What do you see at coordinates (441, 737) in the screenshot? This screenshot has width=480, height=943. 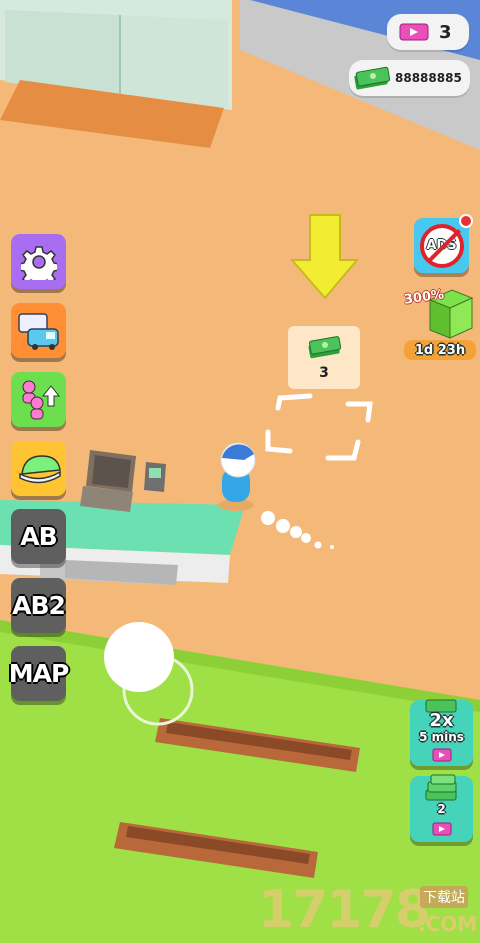 I see `boost-duration: 5 mins` at bounding box center [441, 737].